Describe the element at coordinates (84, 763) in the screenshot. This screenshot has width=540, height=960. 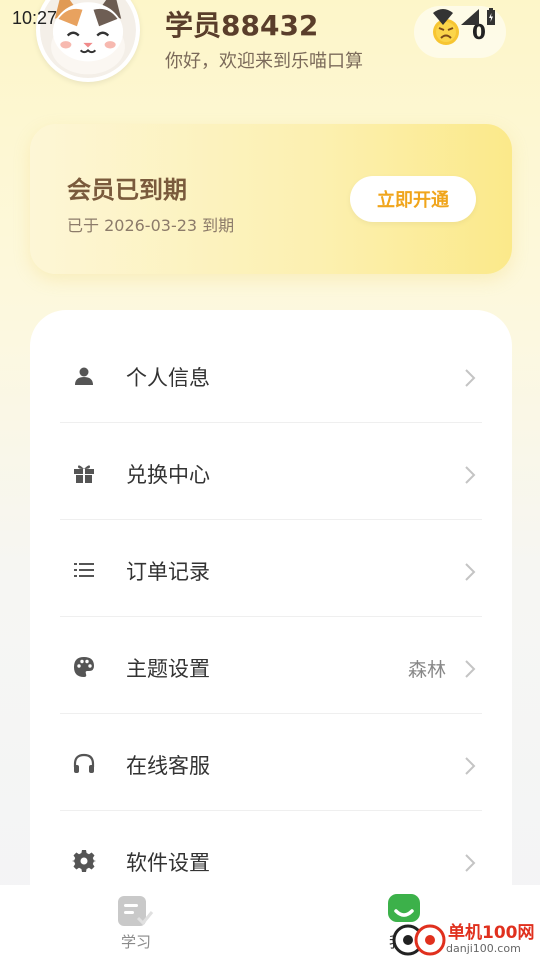
I see `headphones-icon` at that location.